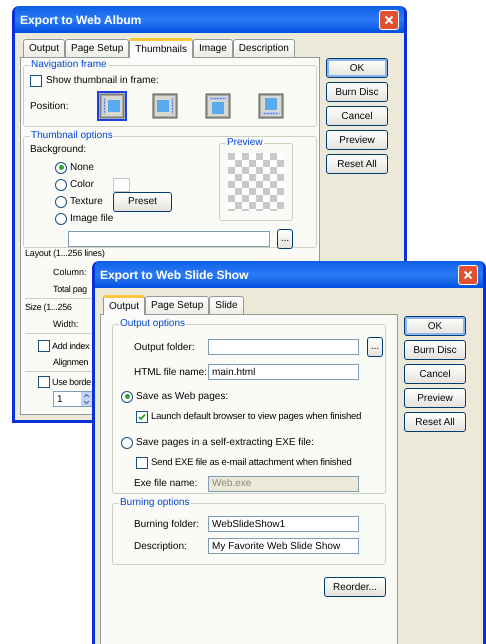  What do you see at coordinates (71, 382) in the screenshot?
I see `label: Use borde` at bounding box center [71, 382].